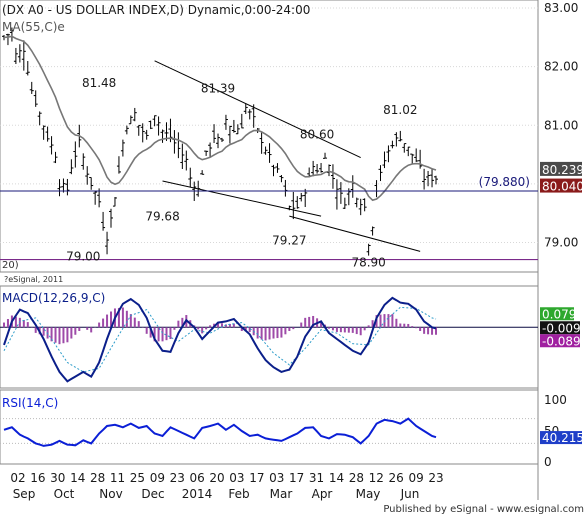  I want to click on macd-signal-line, so click(220, 339).